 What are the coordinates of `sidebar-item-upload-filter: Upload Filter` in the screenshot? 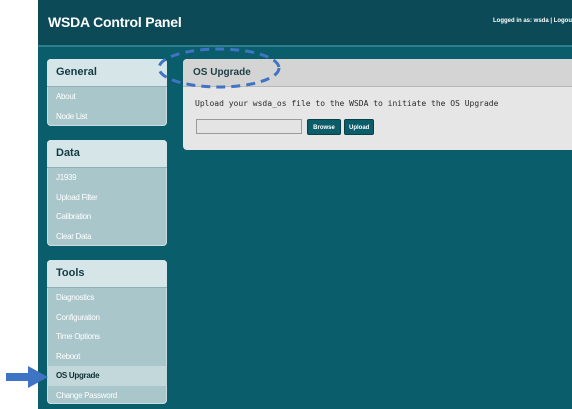 It's located at (107, 198).